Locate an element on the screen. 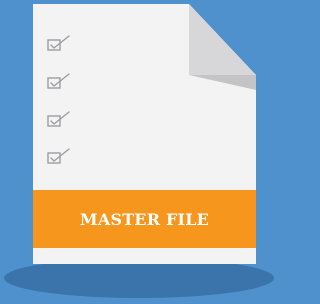 The image size is (320, 304). checklist is located at coordinates (67, 100).